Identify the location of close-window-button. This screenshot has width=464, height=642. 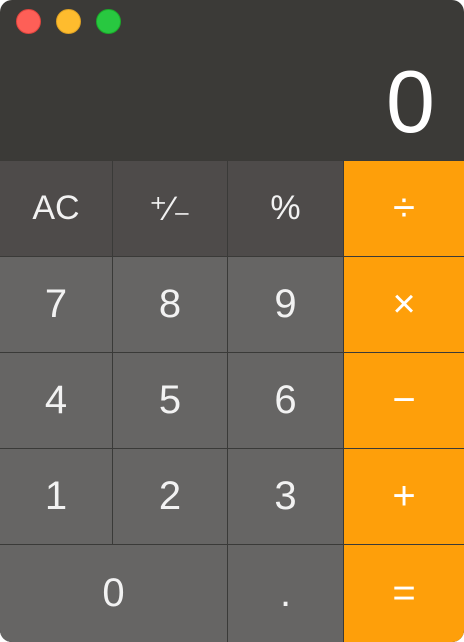
(28, 21).